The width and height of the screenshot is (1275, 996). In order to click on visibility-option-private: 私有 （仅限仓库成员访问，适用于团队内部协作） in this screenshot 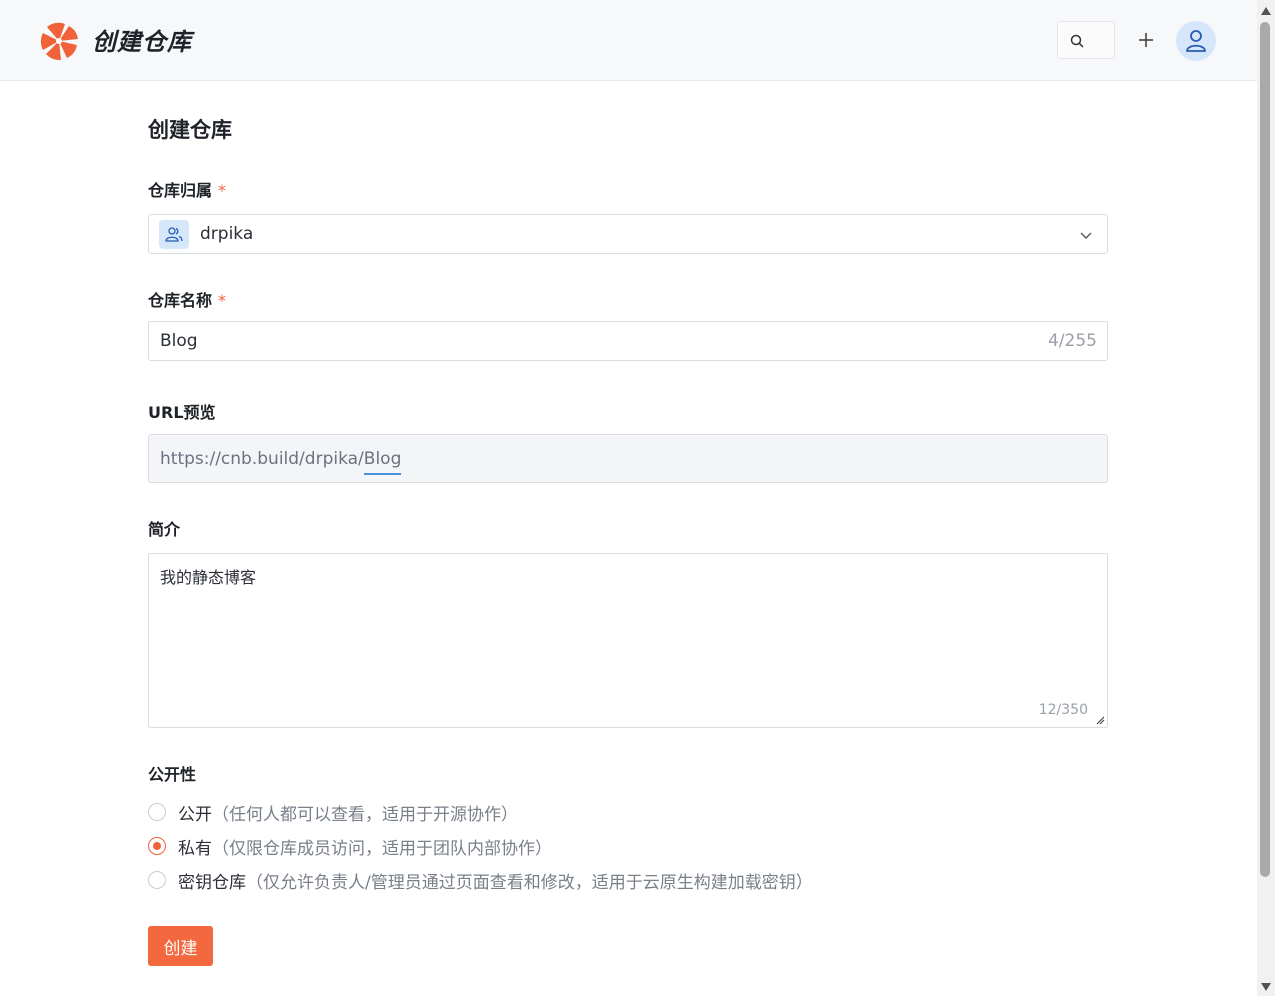, I will do `click(350, 846)`.